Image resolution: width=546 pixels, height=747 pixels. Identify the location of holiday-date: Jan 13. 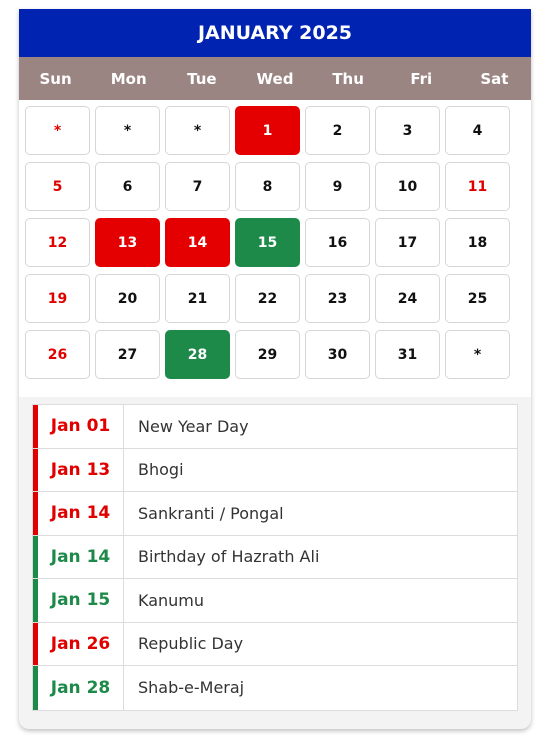
(78, 469).